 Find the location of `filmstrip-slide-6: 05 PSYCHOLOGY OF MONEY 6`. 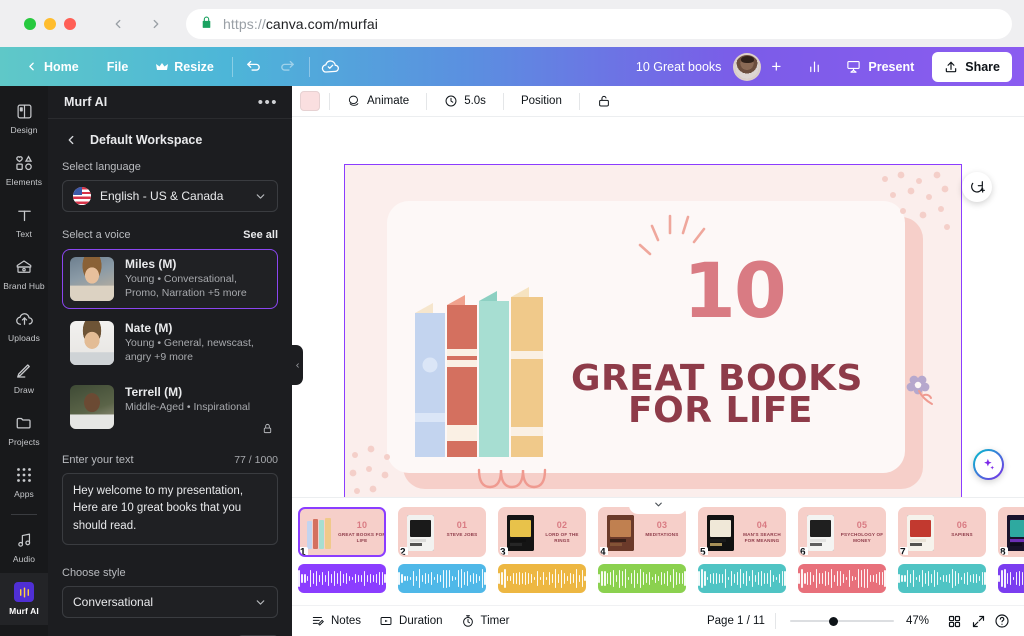

filmstrip-slide-6: 05 PSYCHOLOGY OF MONEY 6 is located at coordinates (842, 550).